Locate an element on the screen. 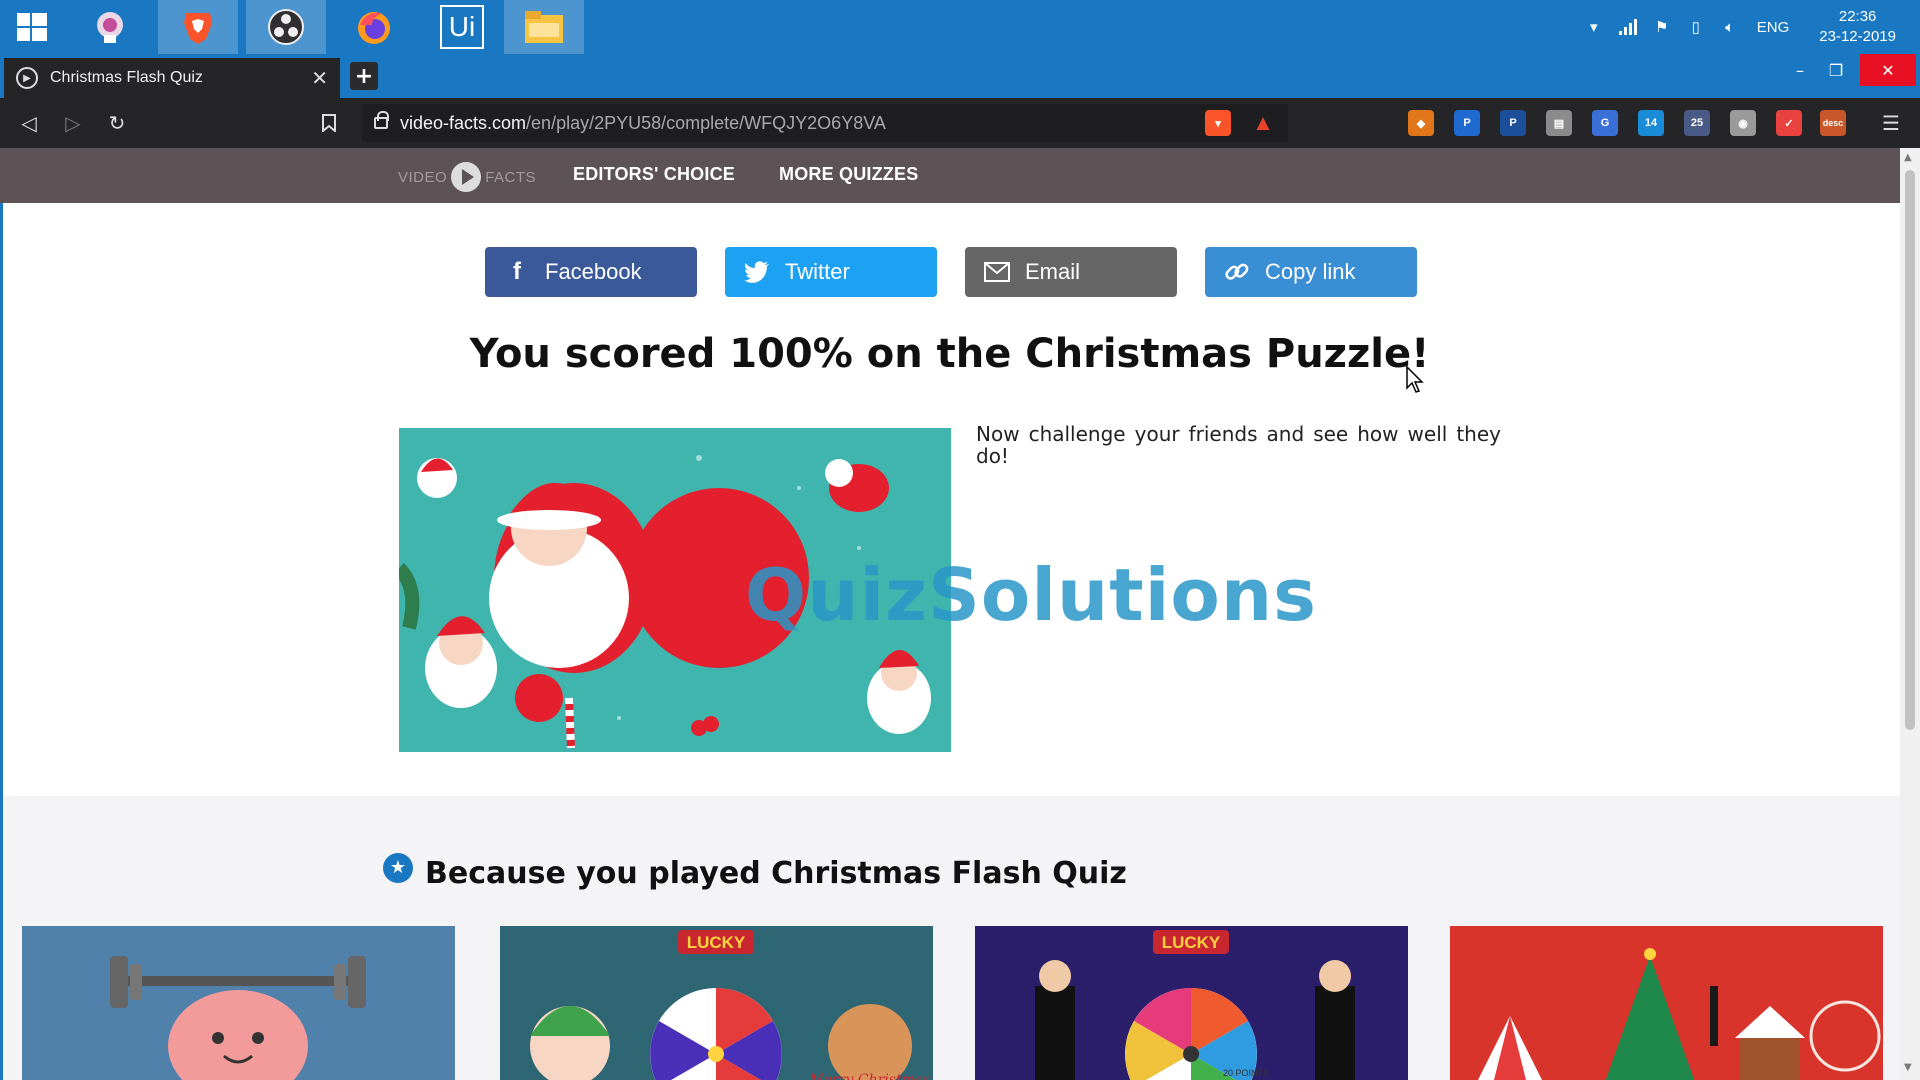 The image size is (1920, 1080). taskbar-app-obs is located at coordinates (286, 27).